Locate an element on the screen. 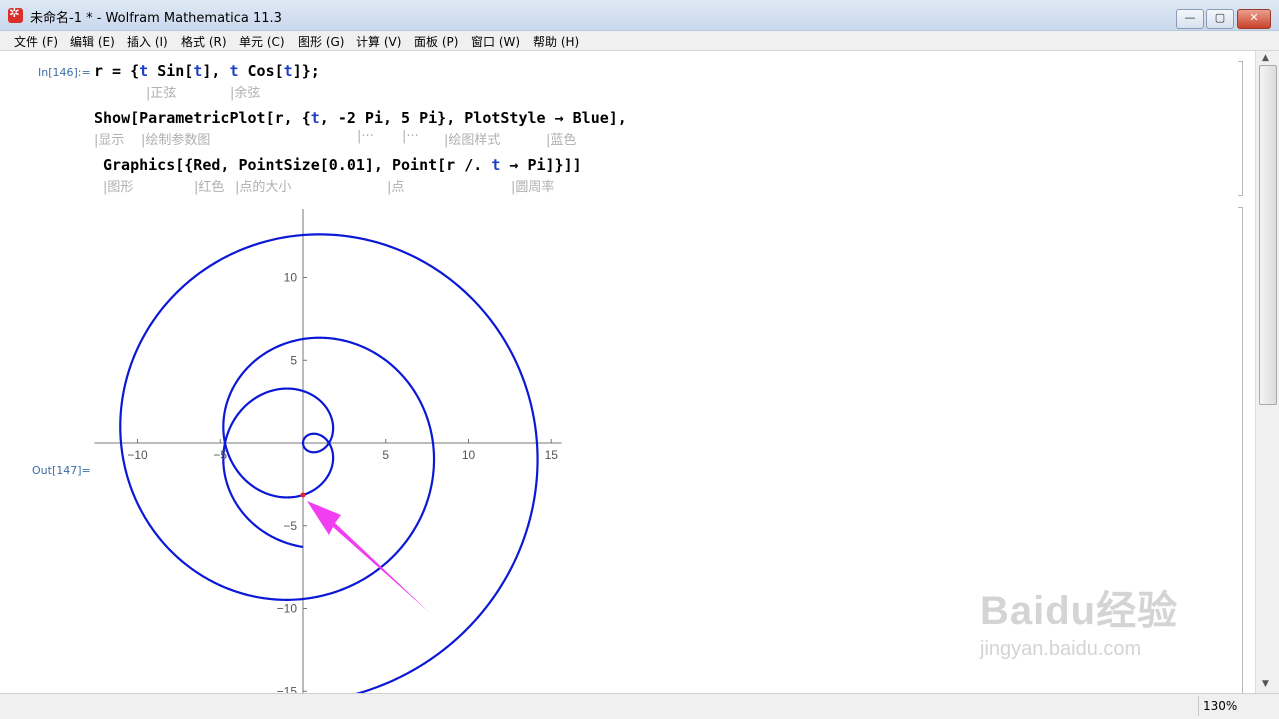  hint-ellipsis-1: |··· is located at coordinates (365, 136).